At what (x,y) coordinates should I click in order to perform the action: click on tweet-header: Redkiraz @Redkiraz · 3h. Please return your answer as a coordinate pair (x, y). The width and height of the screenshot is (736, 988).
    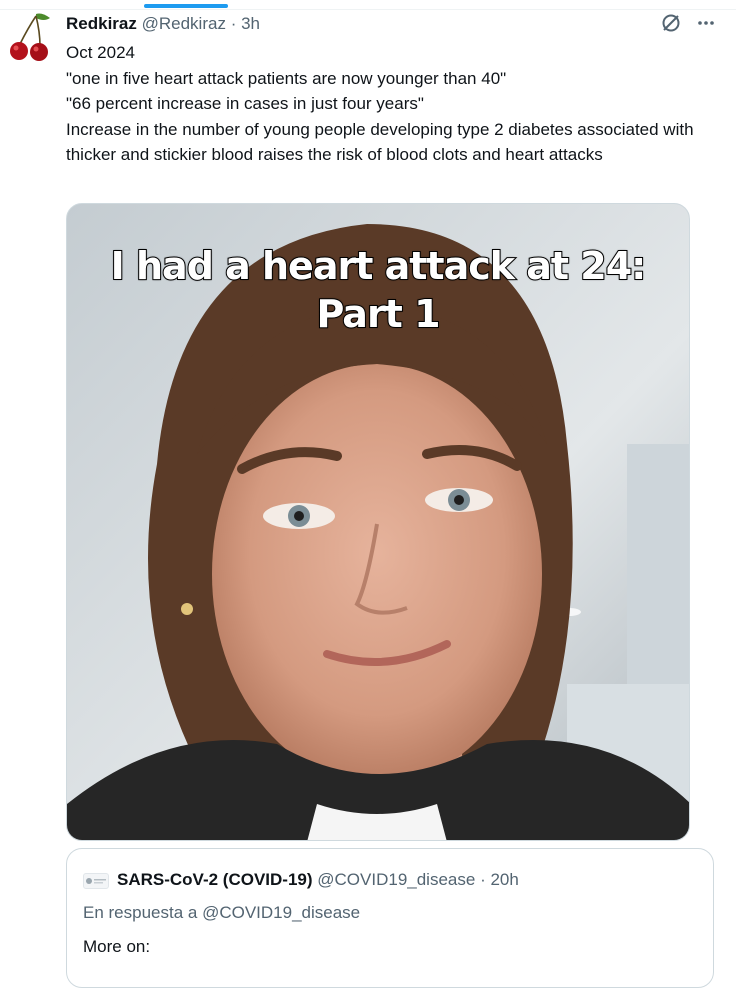
    Looking at the image, I should click on (163, 24).